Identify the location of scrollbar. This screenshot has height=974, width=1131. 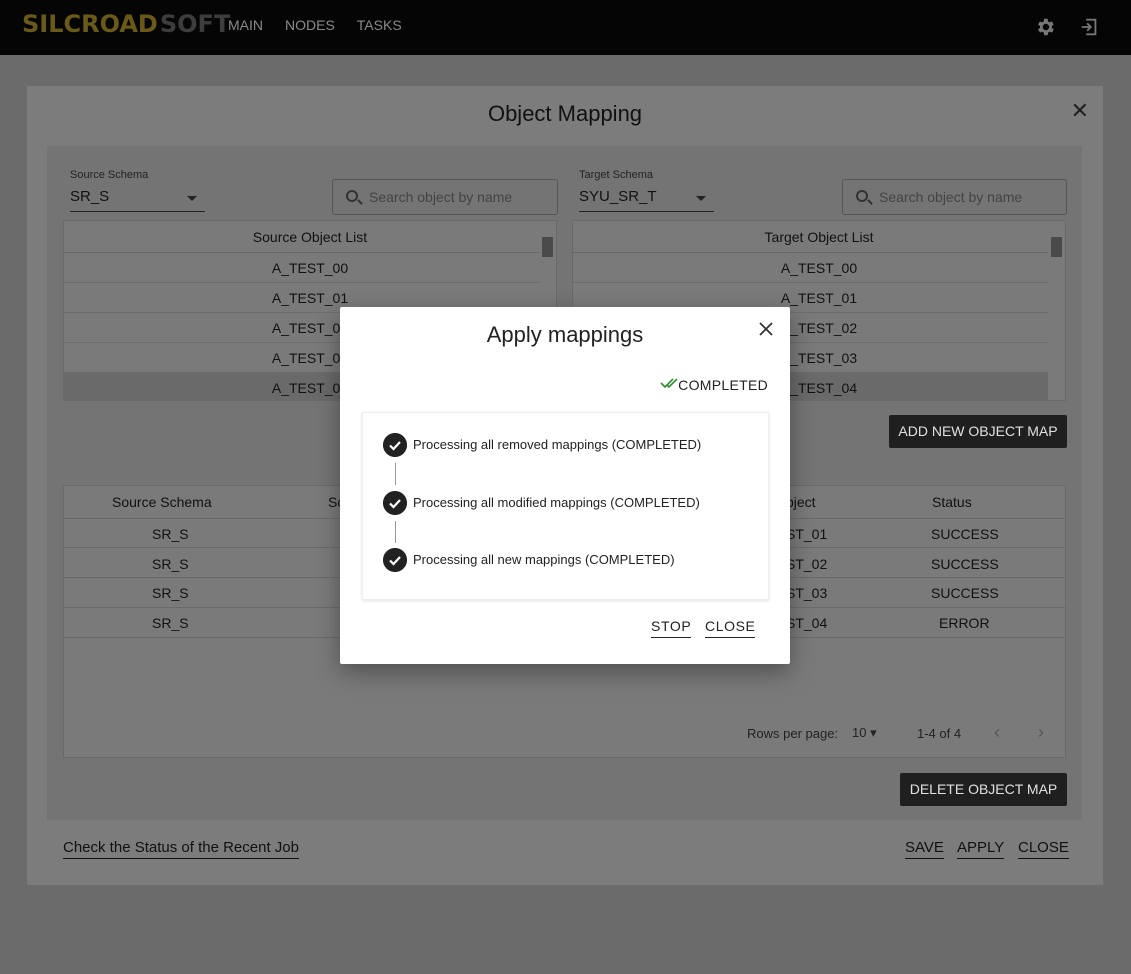
(1056, 310).